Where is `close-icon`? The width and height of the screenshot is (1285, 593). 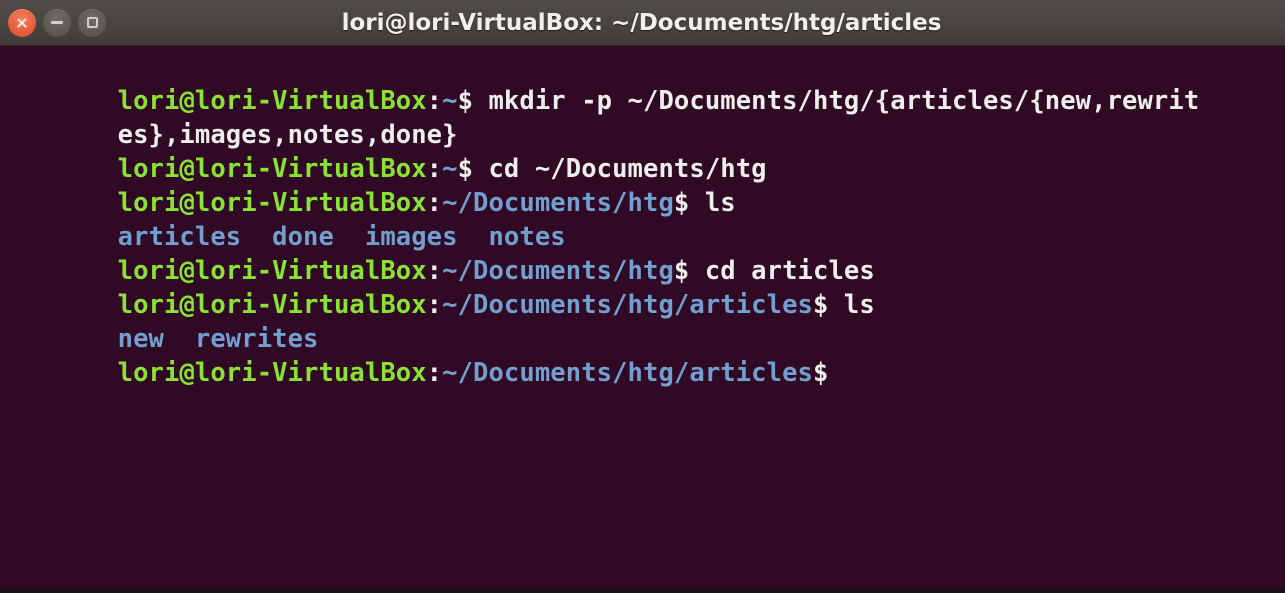
close-icon is located at coordinates (22, 23).